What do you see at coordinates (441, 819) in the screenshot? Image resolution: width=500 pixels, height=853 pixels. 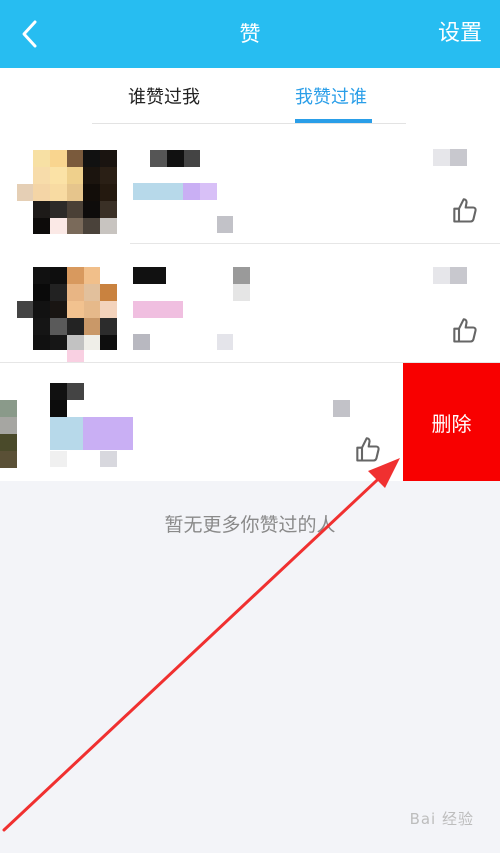 I see `watermark: Bai 经验` at bounding box center [441, 819].